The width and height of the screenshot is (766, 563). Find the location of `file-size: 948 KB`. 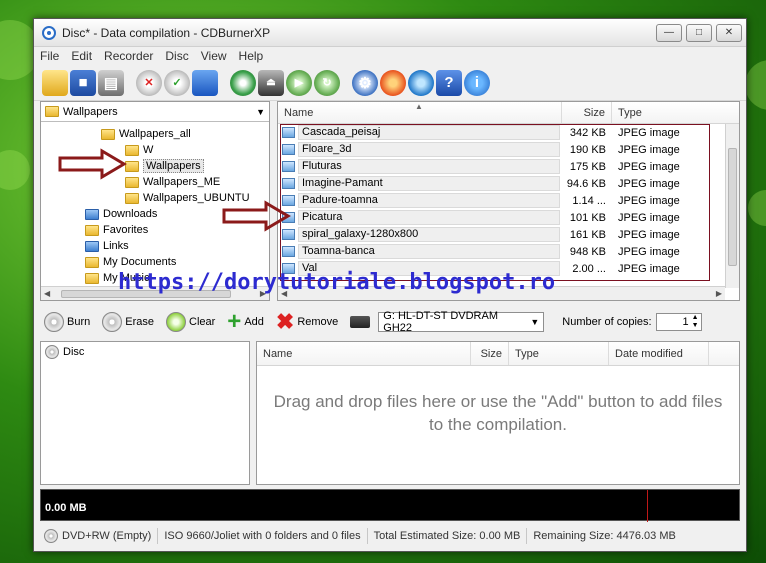

file-size: 948 KB is located at coordinates (587, 251).